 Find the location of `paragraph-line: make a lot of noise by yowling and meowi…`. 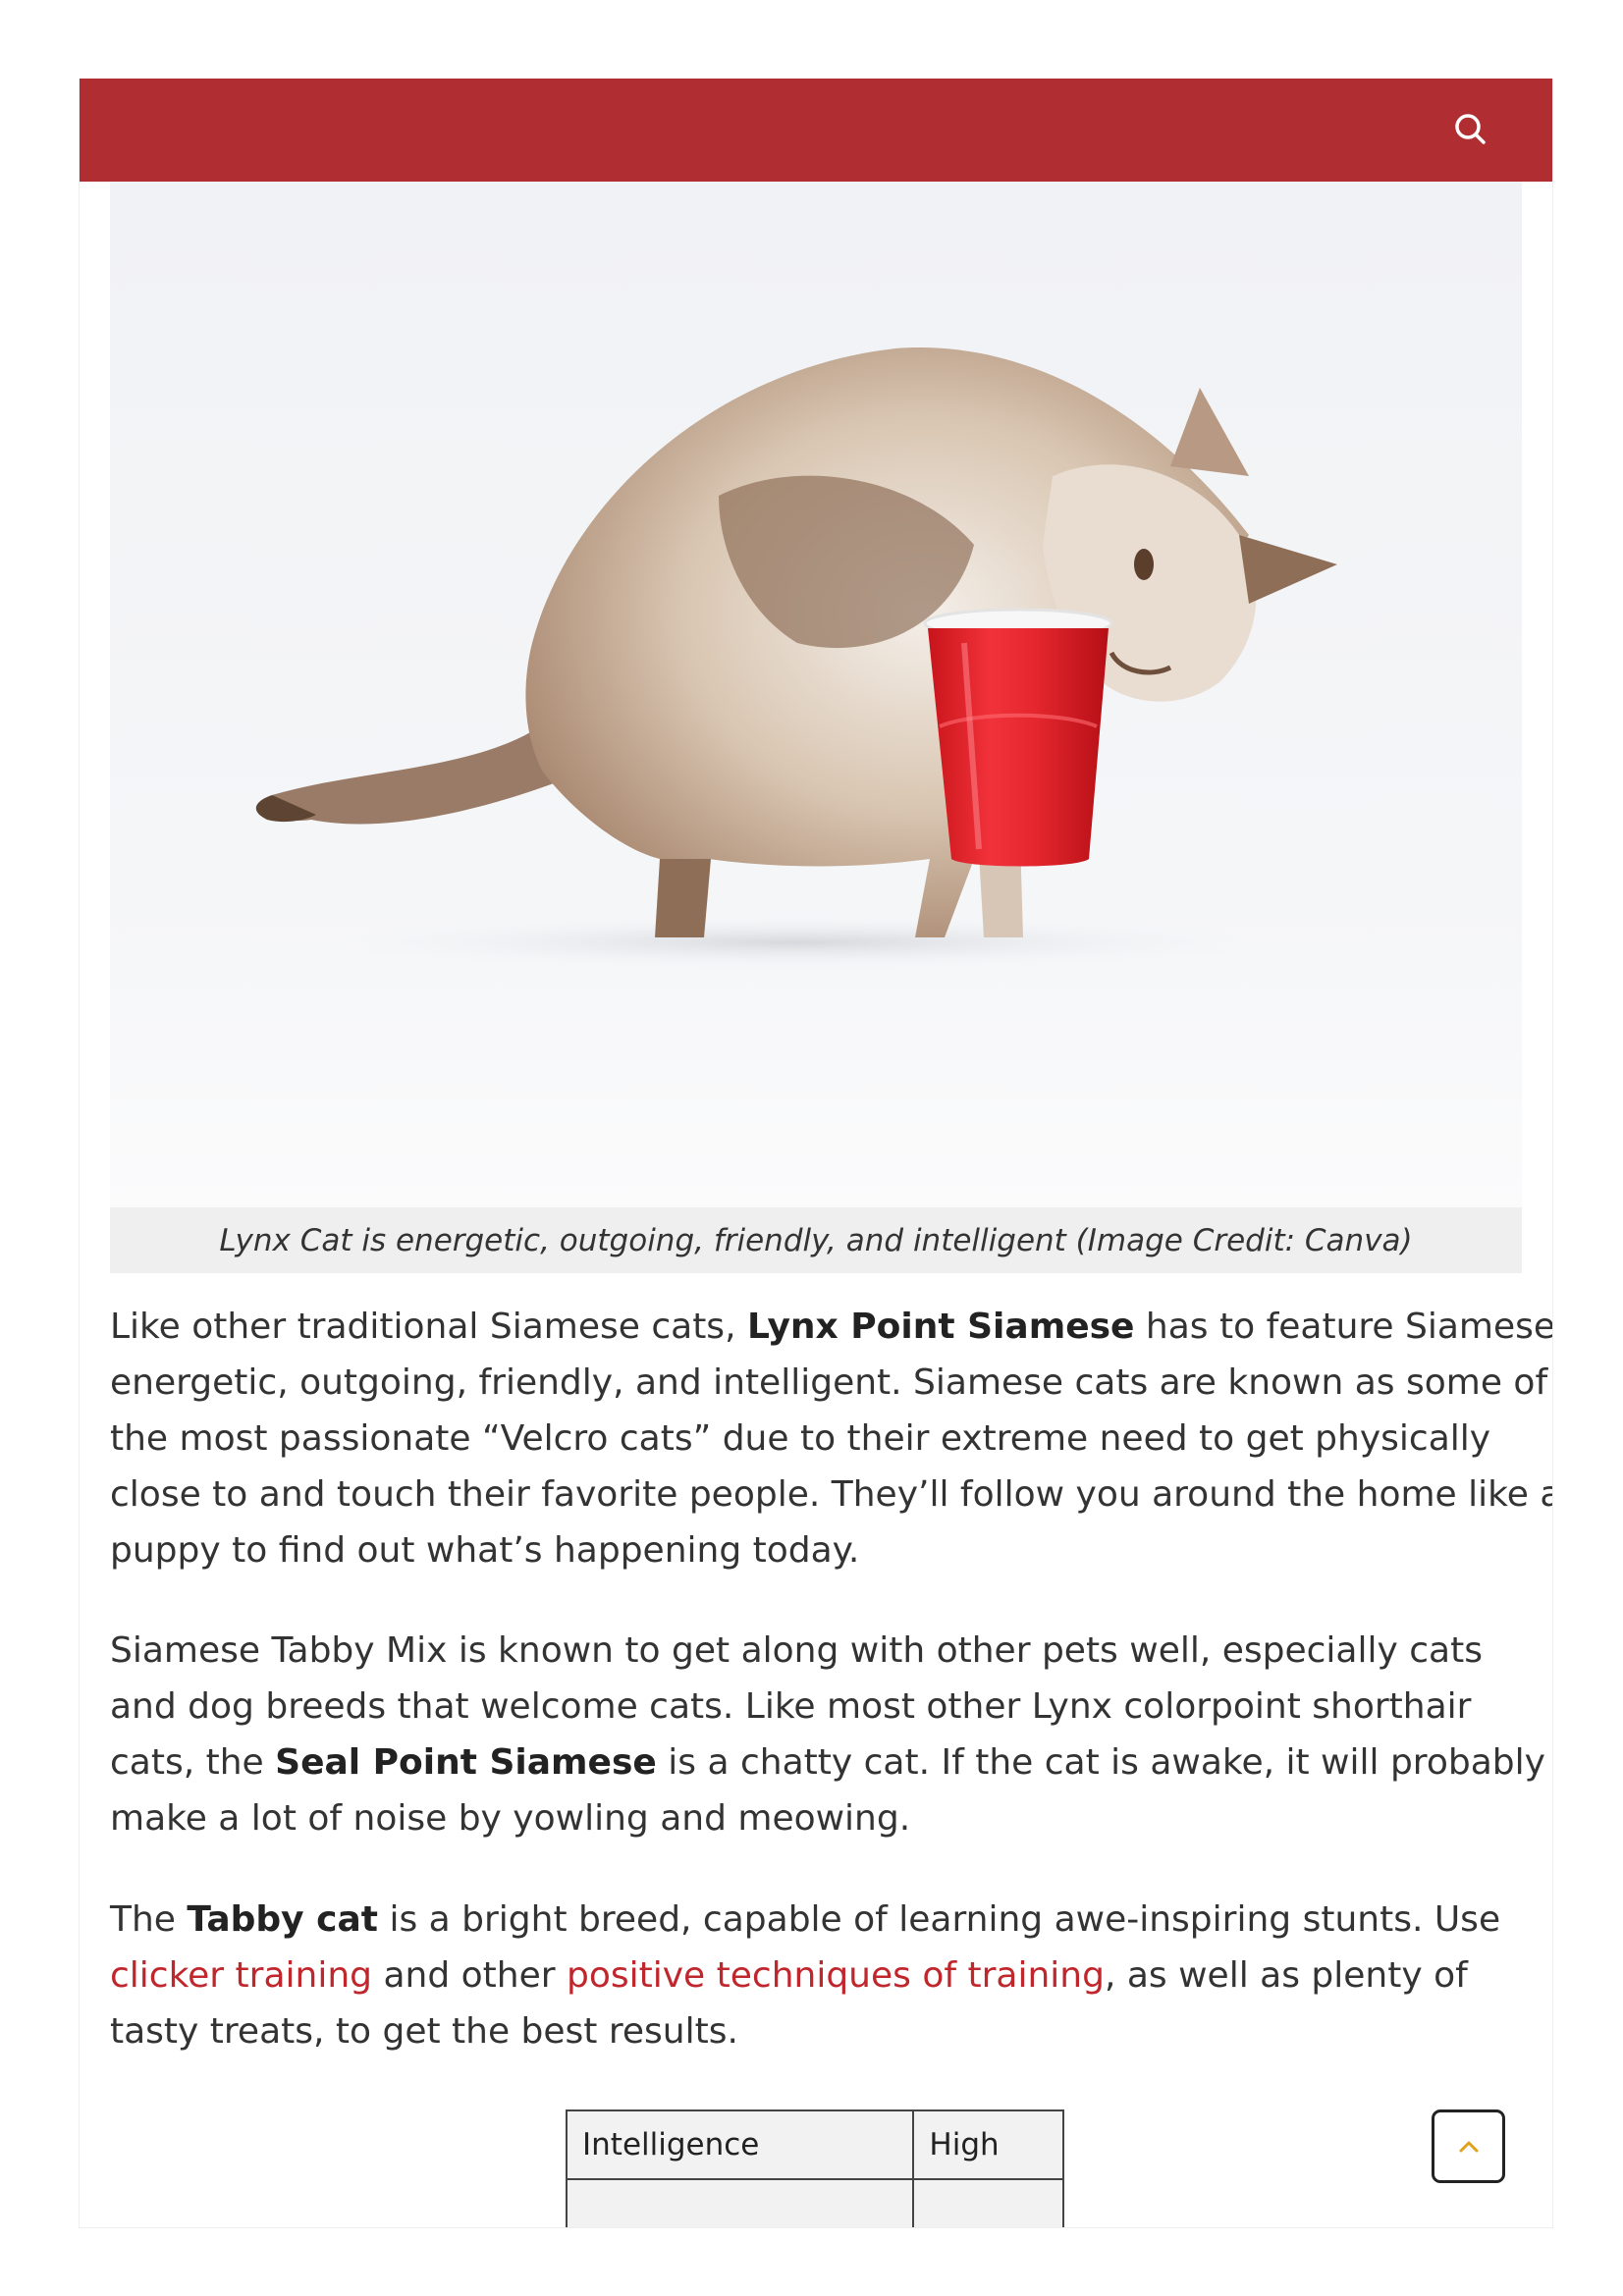

paragraph-line: make a lot of noise by yowling and meowi… is located at coordinates (510, 1819).